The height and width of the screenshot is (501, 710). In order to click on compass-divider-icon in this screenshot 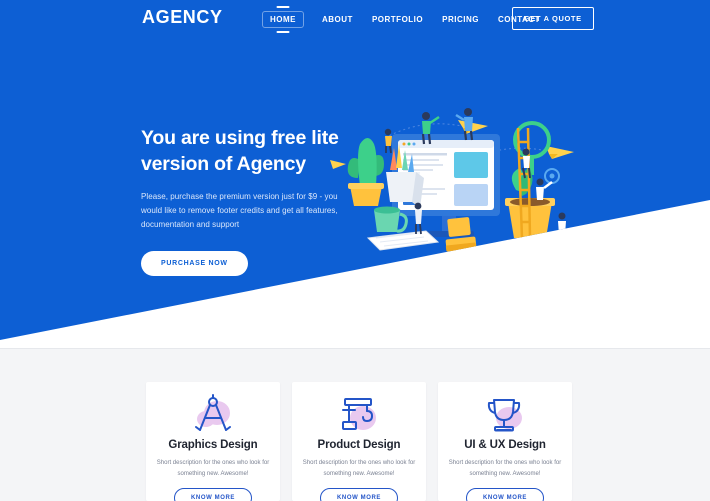, I will do `click(213, 415)`.